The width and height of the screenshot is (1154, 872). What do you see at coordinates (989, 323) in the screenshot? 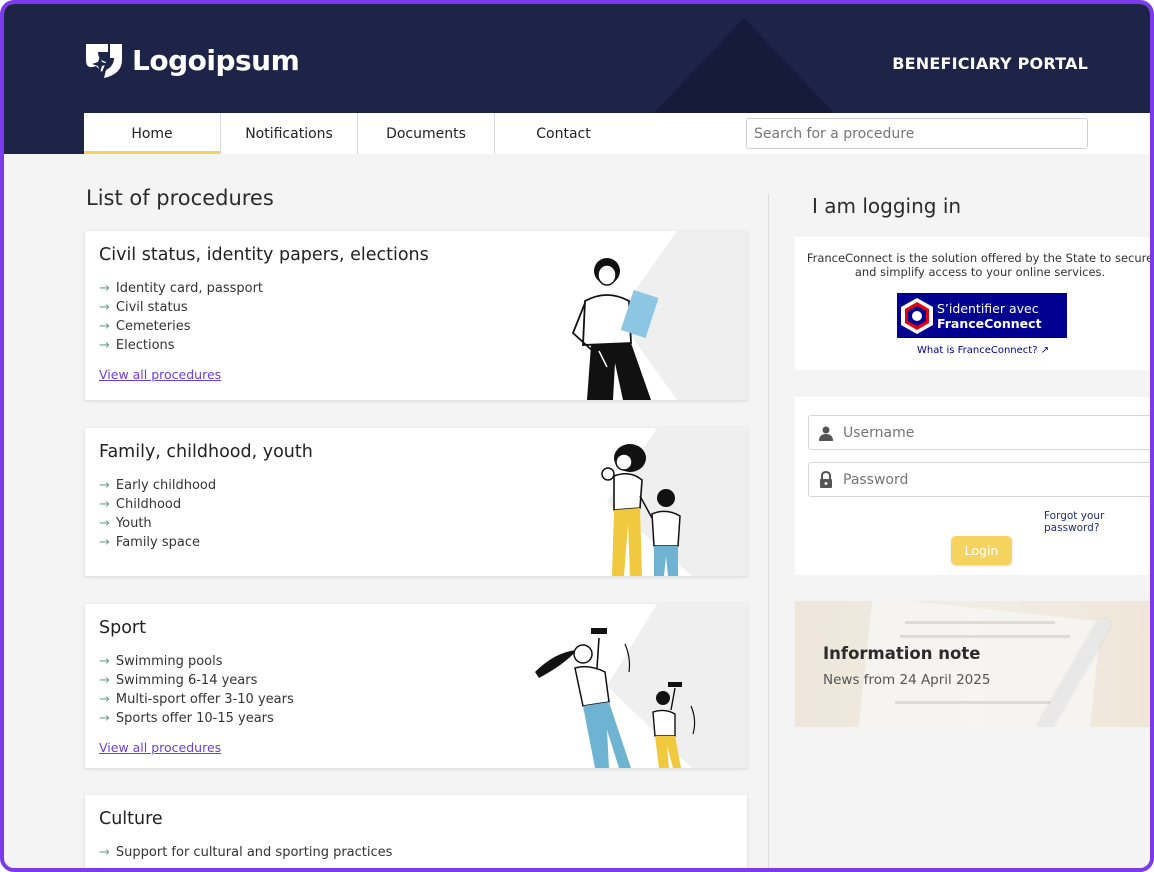
I see `franceconnect-line2: FranceConnect` at bounding box center [989, 323].